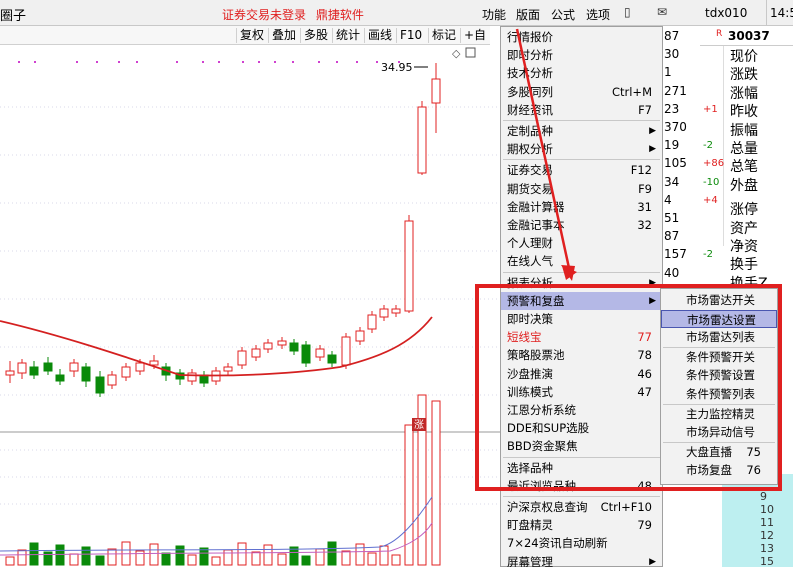  What do you see at coordinates (767, 509) in the screenshot?
I see `tick-number: 10` at bounding box center [767, 509].